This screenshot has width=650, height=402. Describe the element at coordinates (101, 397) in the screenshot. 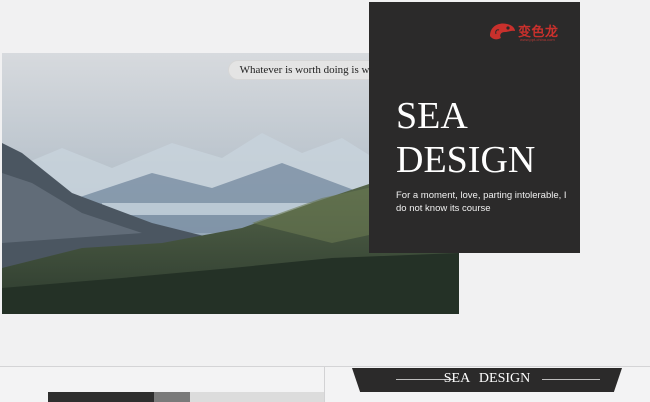

I see `next-slide-dark-block` at that location.